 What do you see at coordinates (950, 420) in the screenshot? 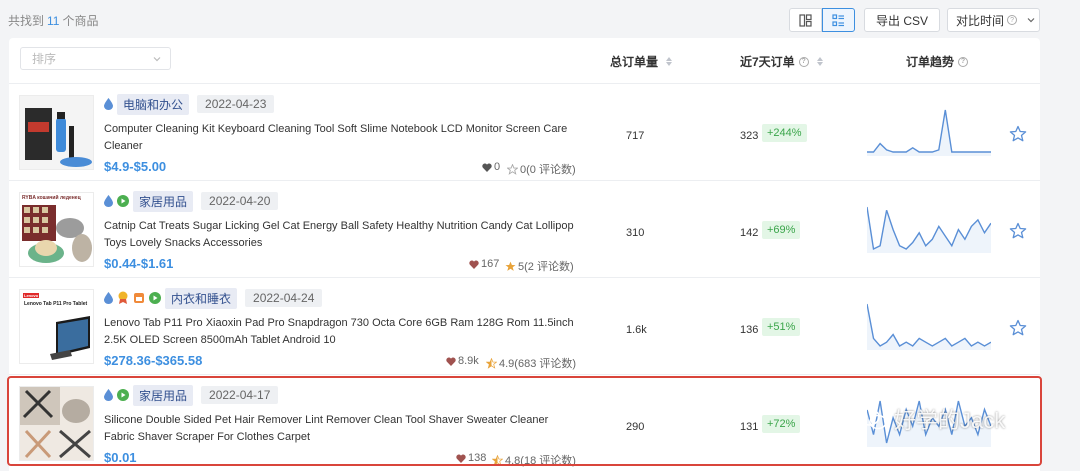
I see `watermark-text: 好学的Jack` at bounding box center [950, 420].